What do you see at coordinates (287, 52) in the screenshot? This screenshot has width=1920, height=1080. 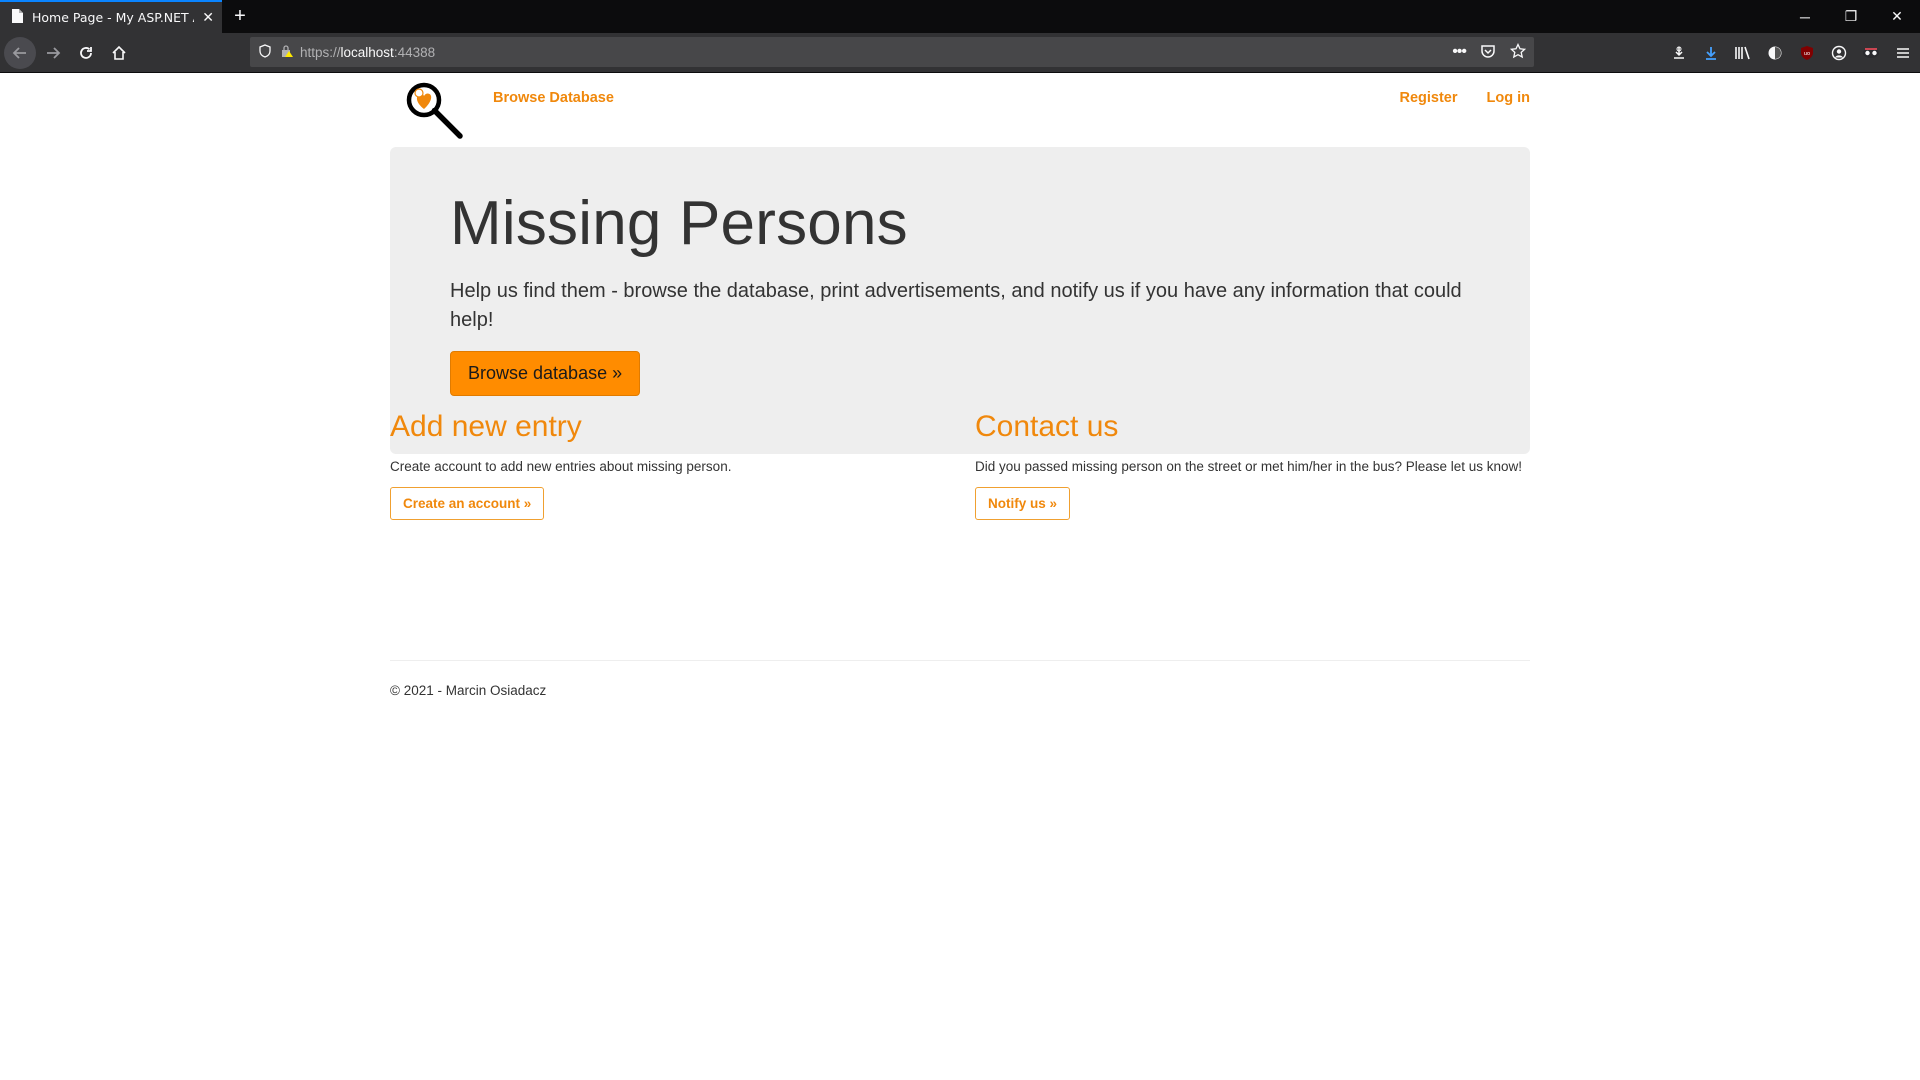 I see `lock-warning-icon` at bounding box center [287, 52].